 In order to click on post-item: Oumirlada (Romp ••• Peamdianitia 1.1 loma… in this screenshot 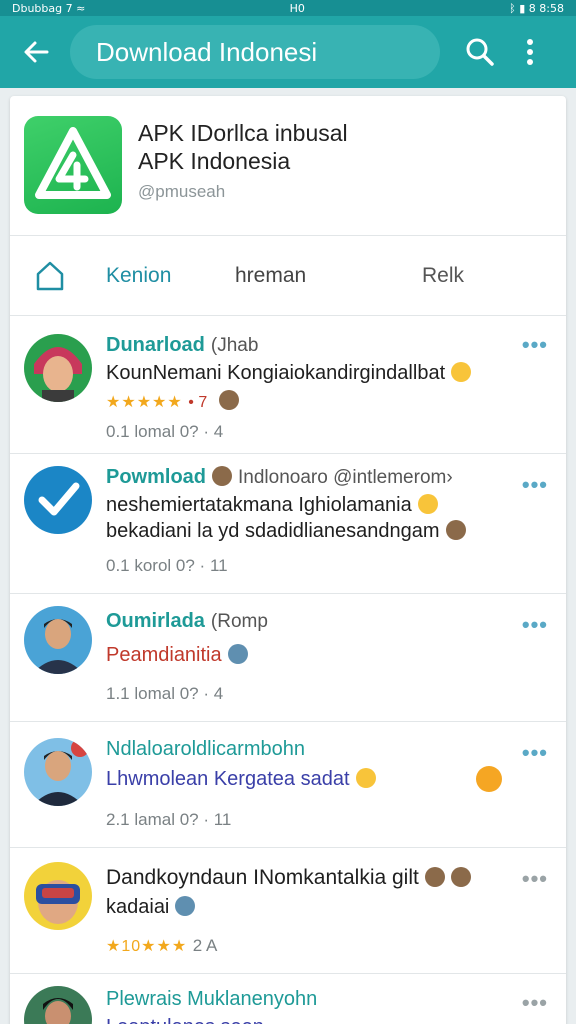, I will do `click(288, 658)`.